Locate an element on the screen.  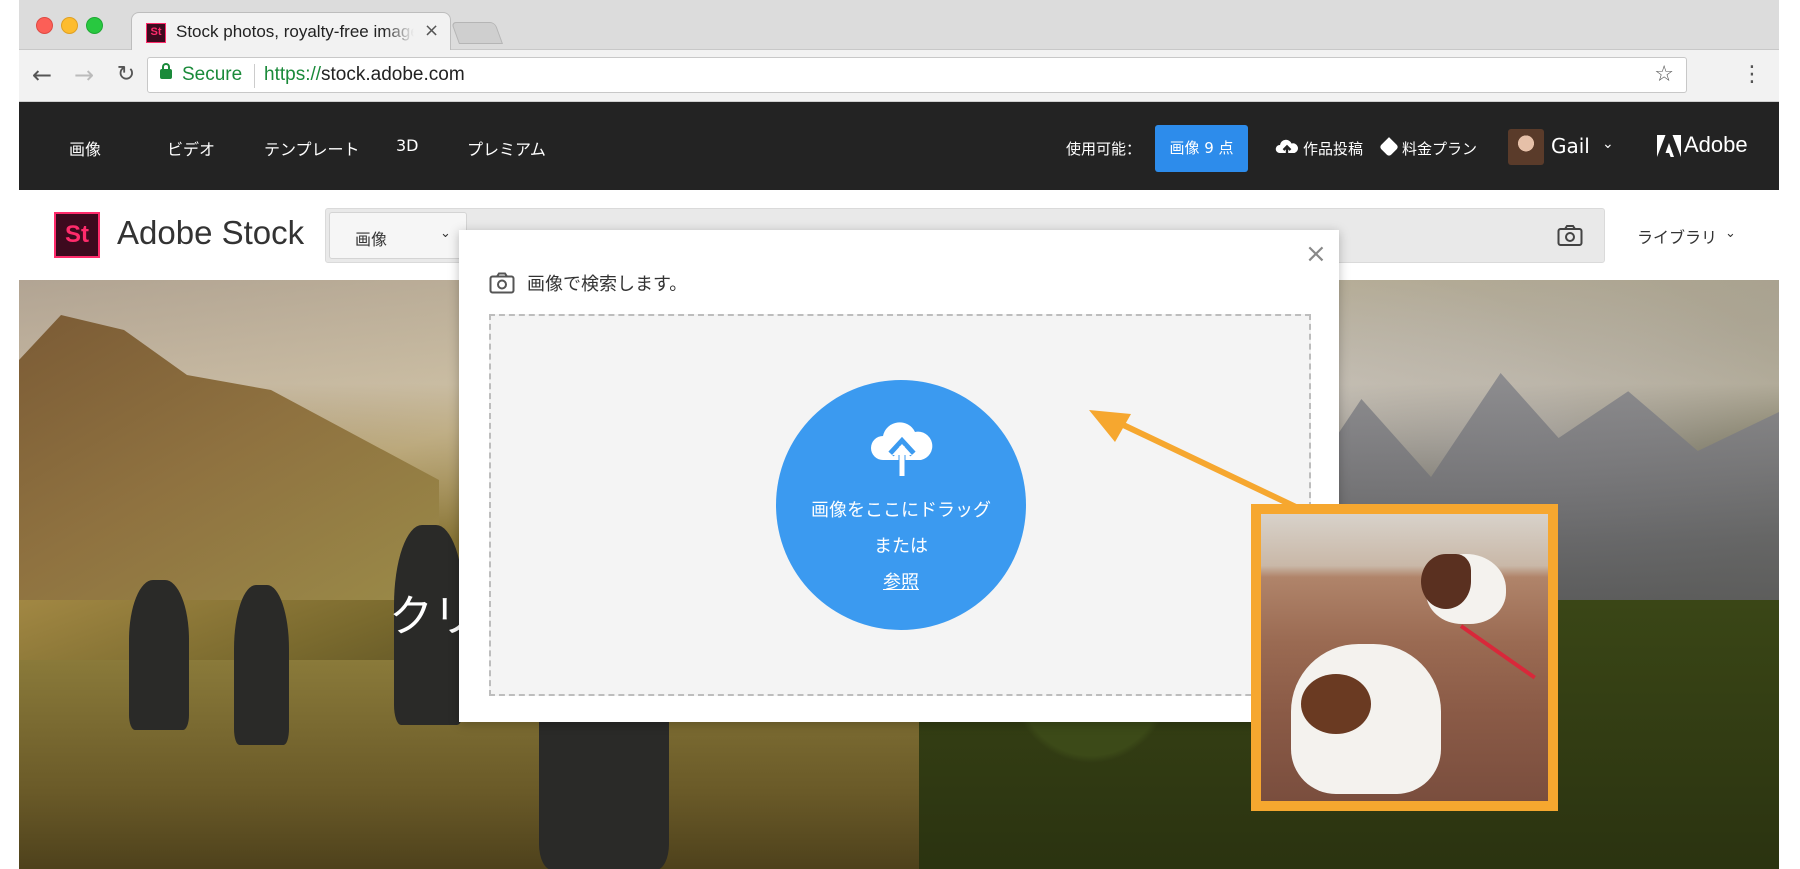
upload-target: 画像をここにドラッグ または 参照 is located at coordinates (901, 505).